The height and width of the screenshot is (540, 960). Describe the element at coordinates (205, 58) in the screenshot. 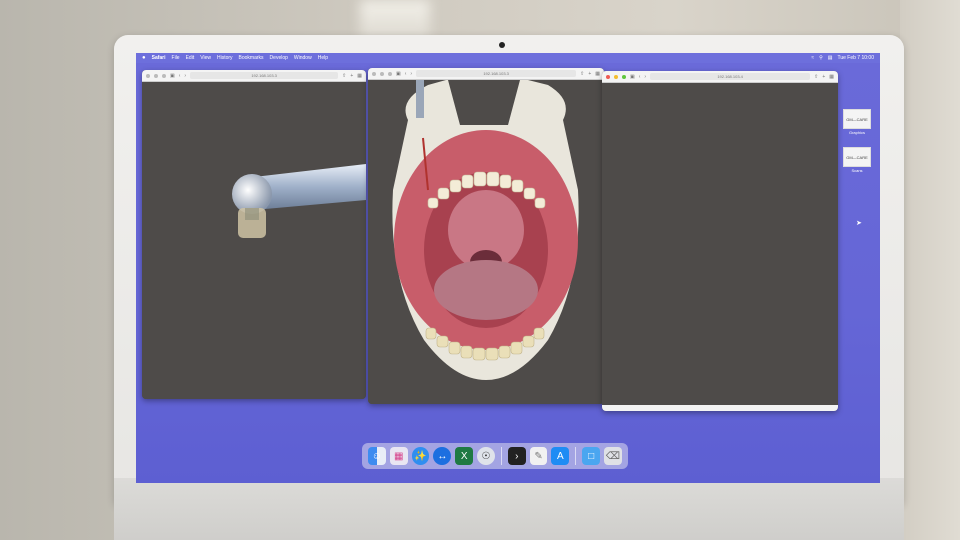

I see `menu-view: View` at that location.